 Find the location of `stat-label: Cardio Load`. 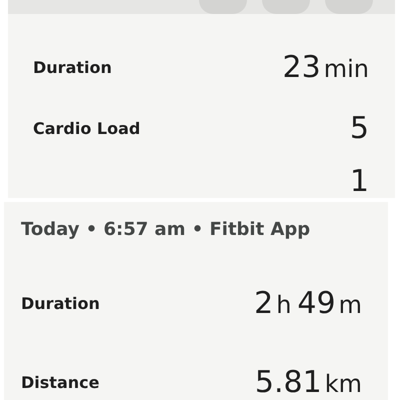

stat-label: Cardio Load is located at coordinates (86, 129).